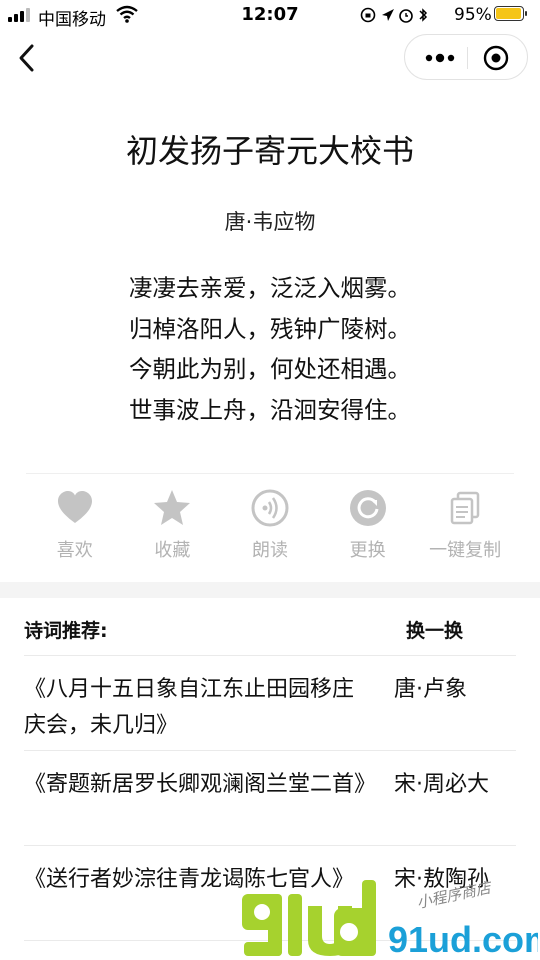  What do you see at coordinates (270, 409) in the screenshot?
I see `poem-line: 世事波上舟，沿洄安得住。` at bounding box center [270, 409].